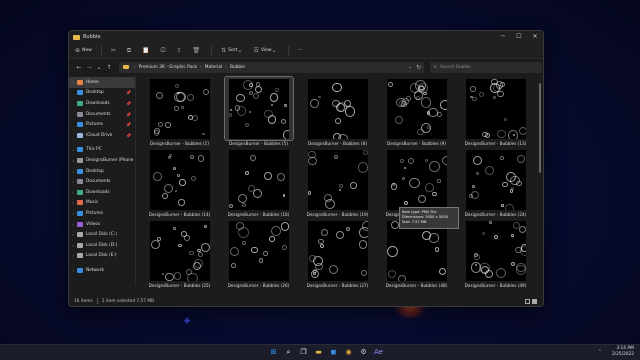  Describe the element at coordinates (73, 149) in the screenshot. I see `chevron-icon: ⌄` at that location.